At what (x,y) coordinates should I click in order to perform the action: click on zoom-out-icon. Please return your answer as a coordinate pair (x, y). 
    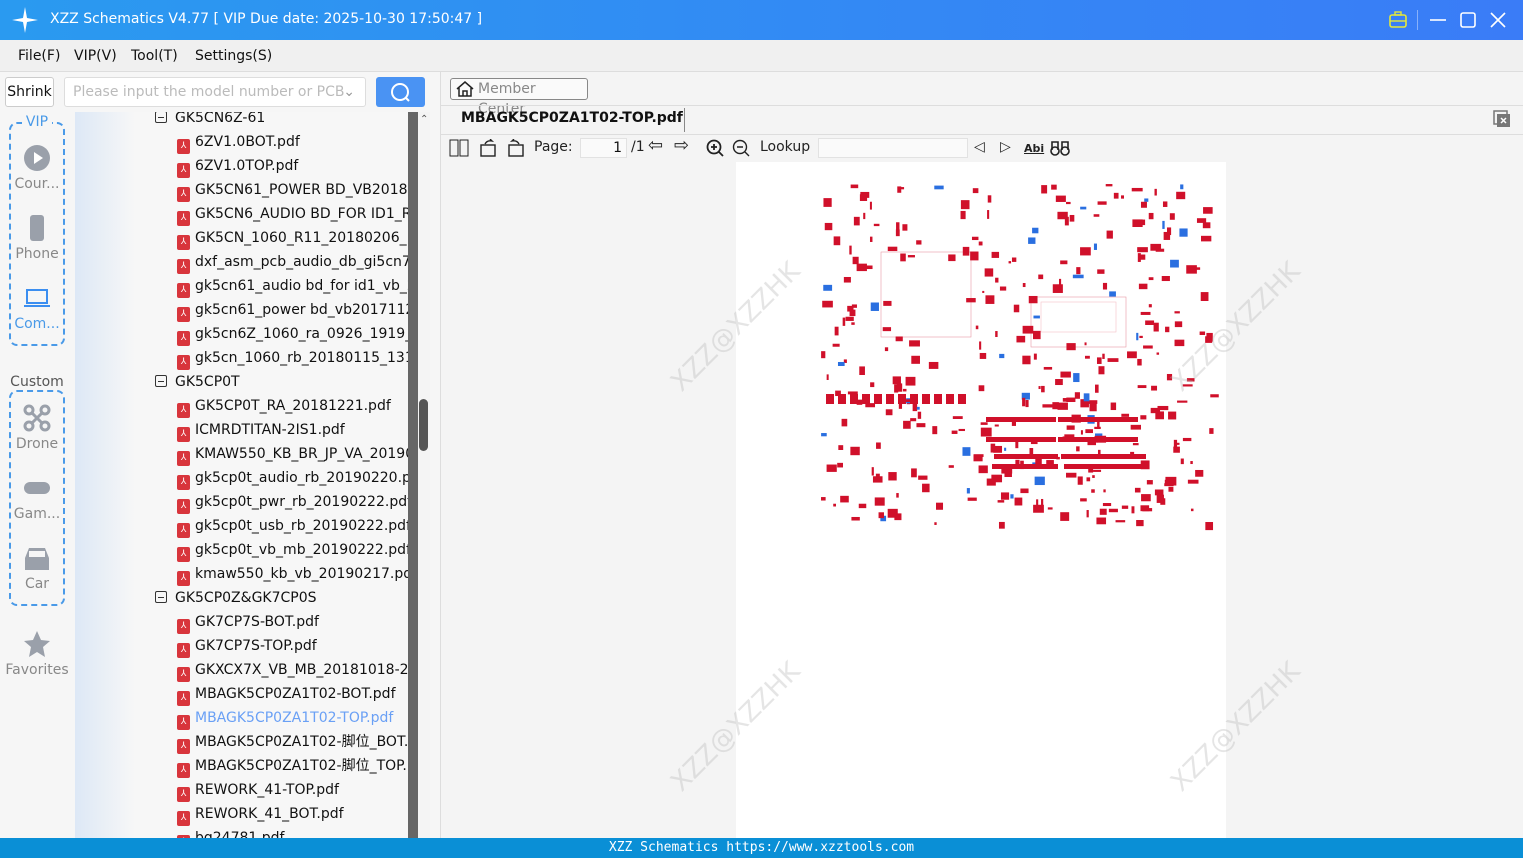
    Looking at the image, I should click on (741, 148).